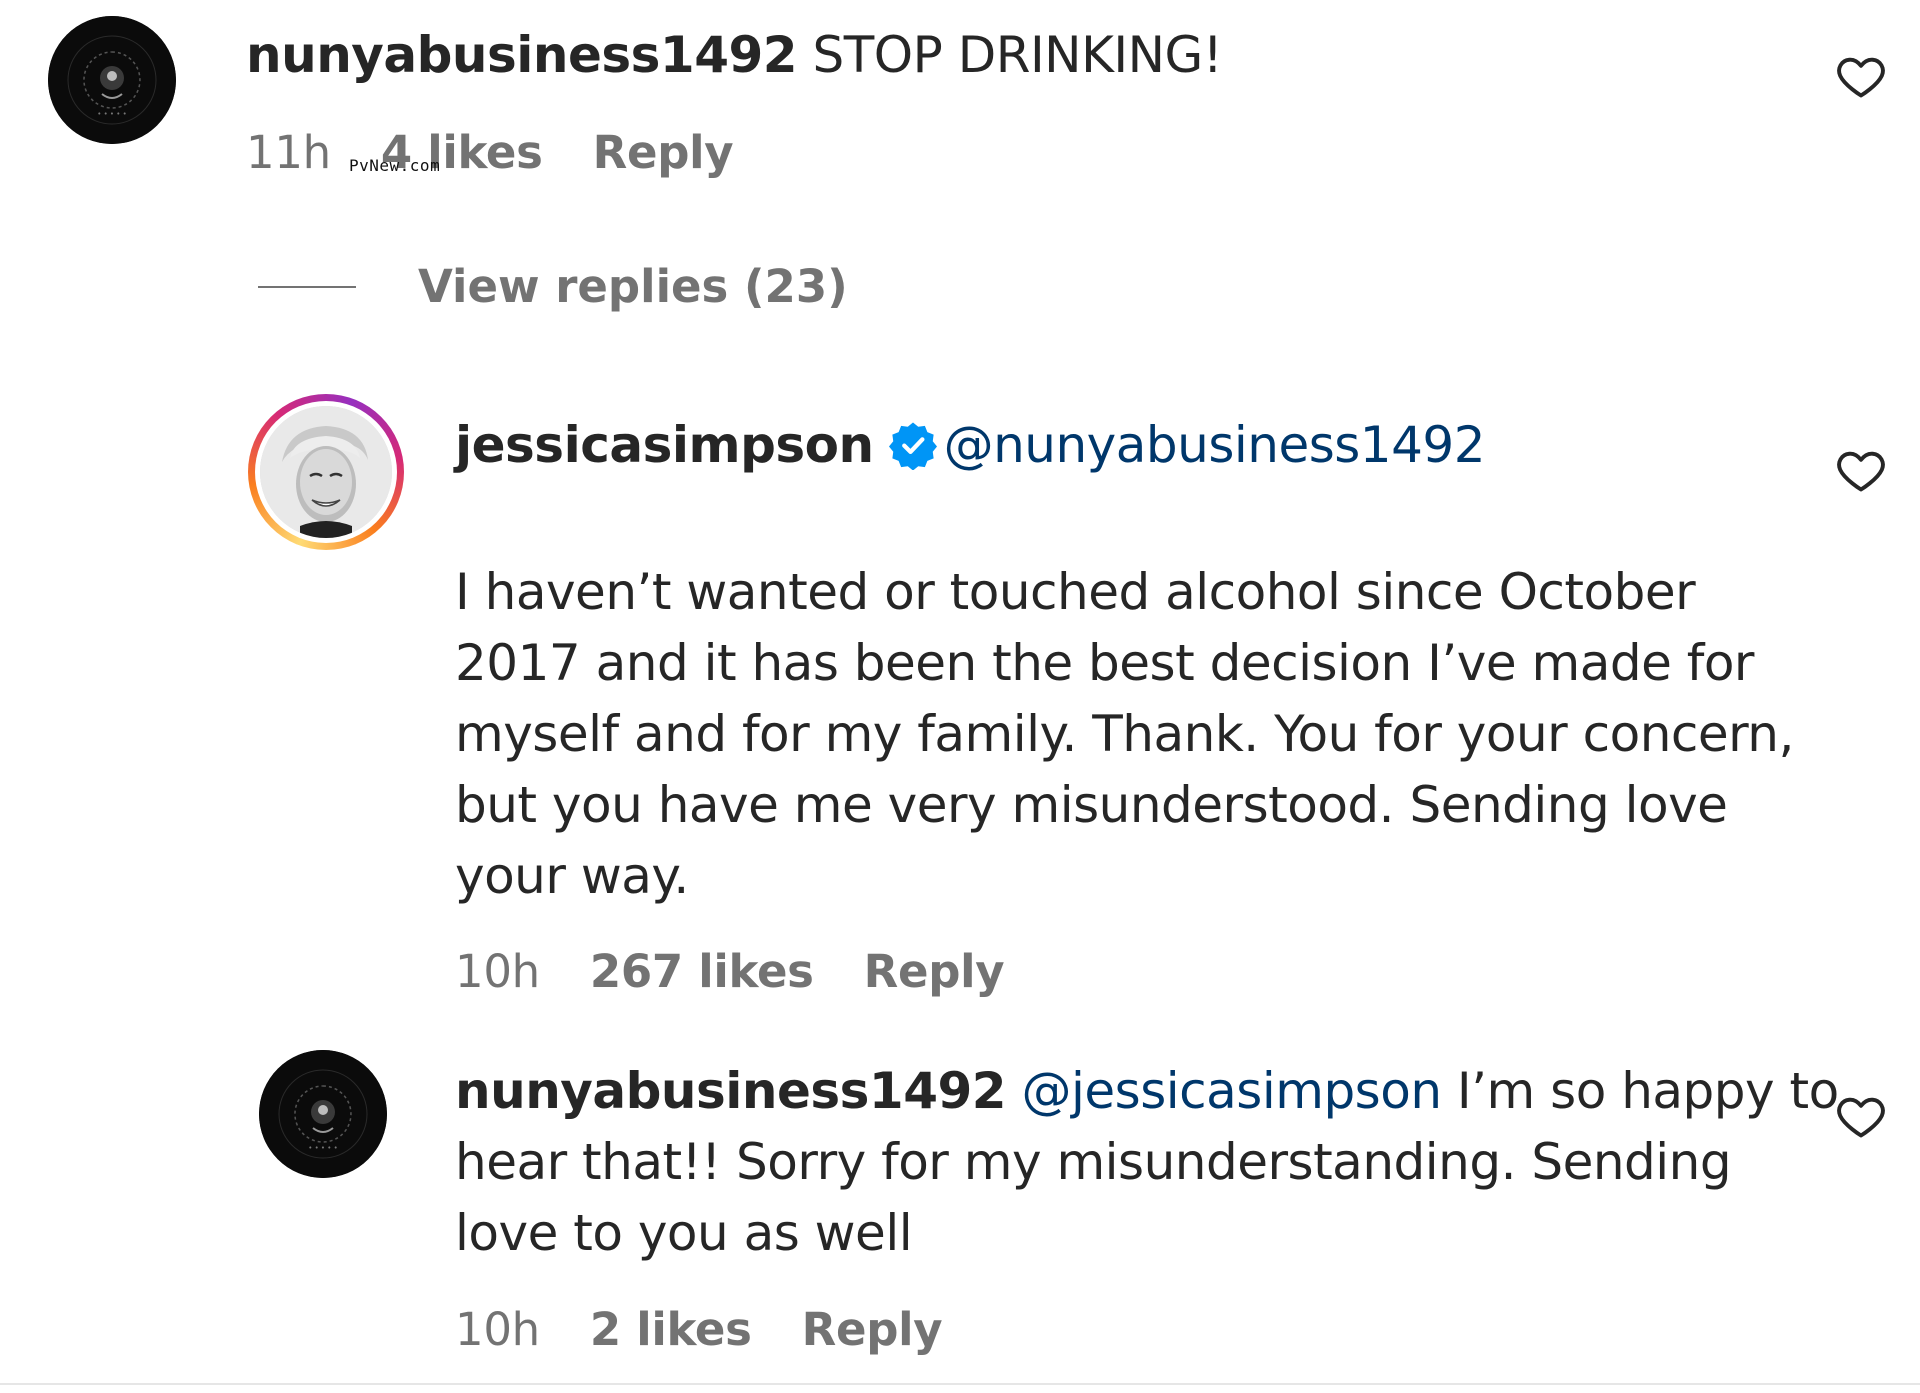 The image size is (1920, 1393). What do you see at coordinates (288, 152) in the screenshot?
I see `comment-time: 11h` at bounding box center [288, 152].